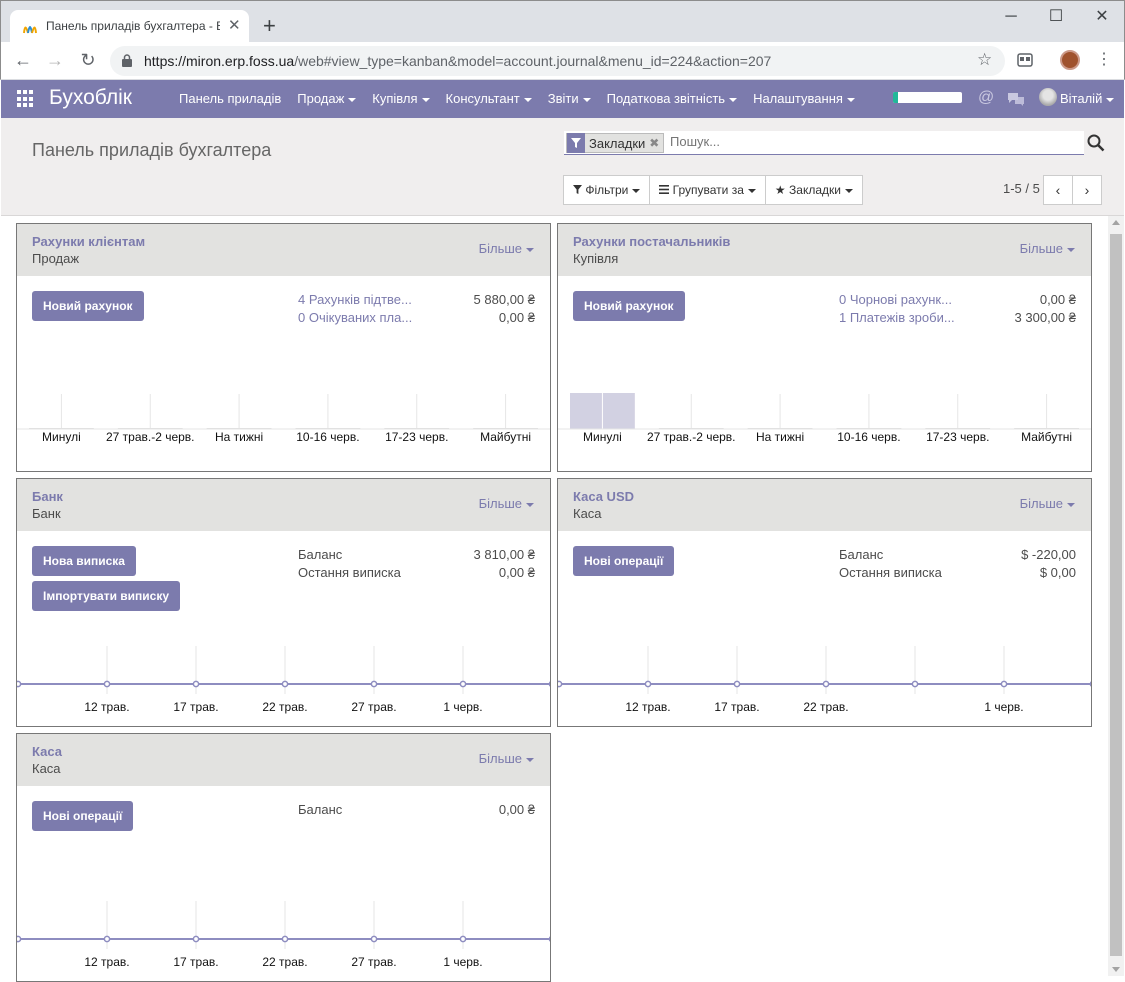 The image size is (1125, 982). I want to click on menu-item: Панель приладів, so click(230, 99).